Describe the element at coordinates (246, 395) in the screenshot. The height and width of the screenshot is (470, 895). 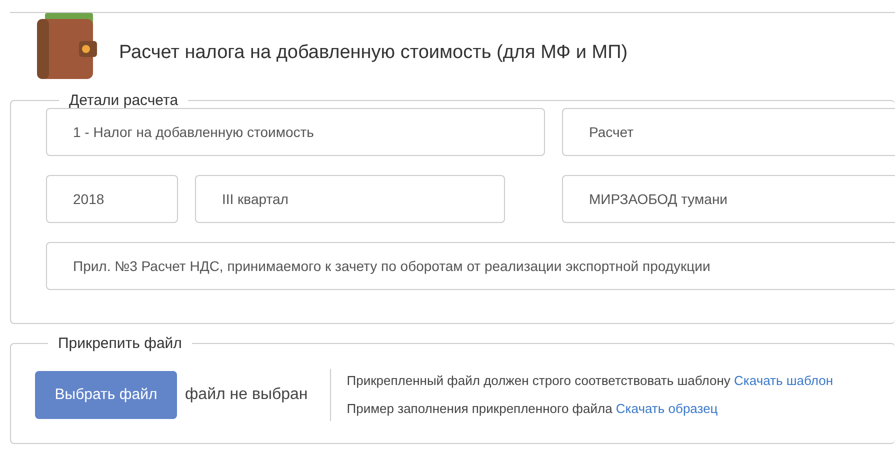
I see `file-status: файл не выбран` at that location.